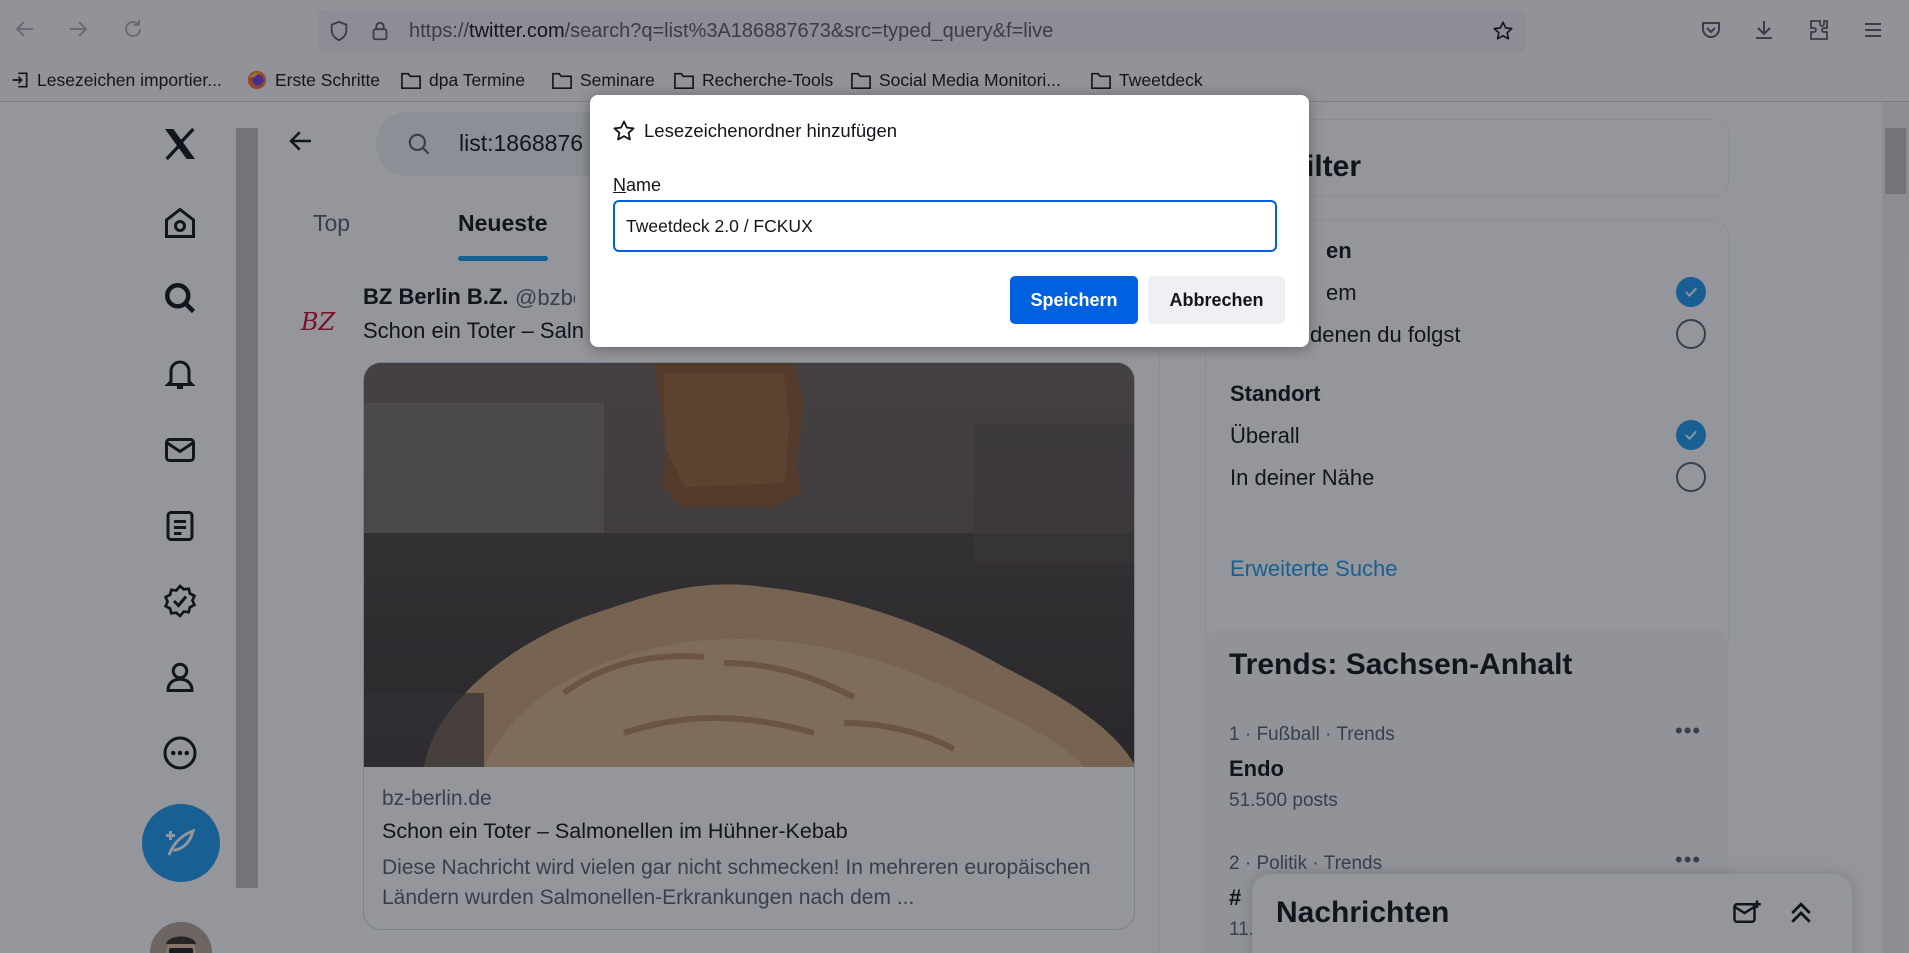  Describe the element at coordinates (1216, 300) in the screenshot. I see `cancel-button: Abbrechen` at that location.